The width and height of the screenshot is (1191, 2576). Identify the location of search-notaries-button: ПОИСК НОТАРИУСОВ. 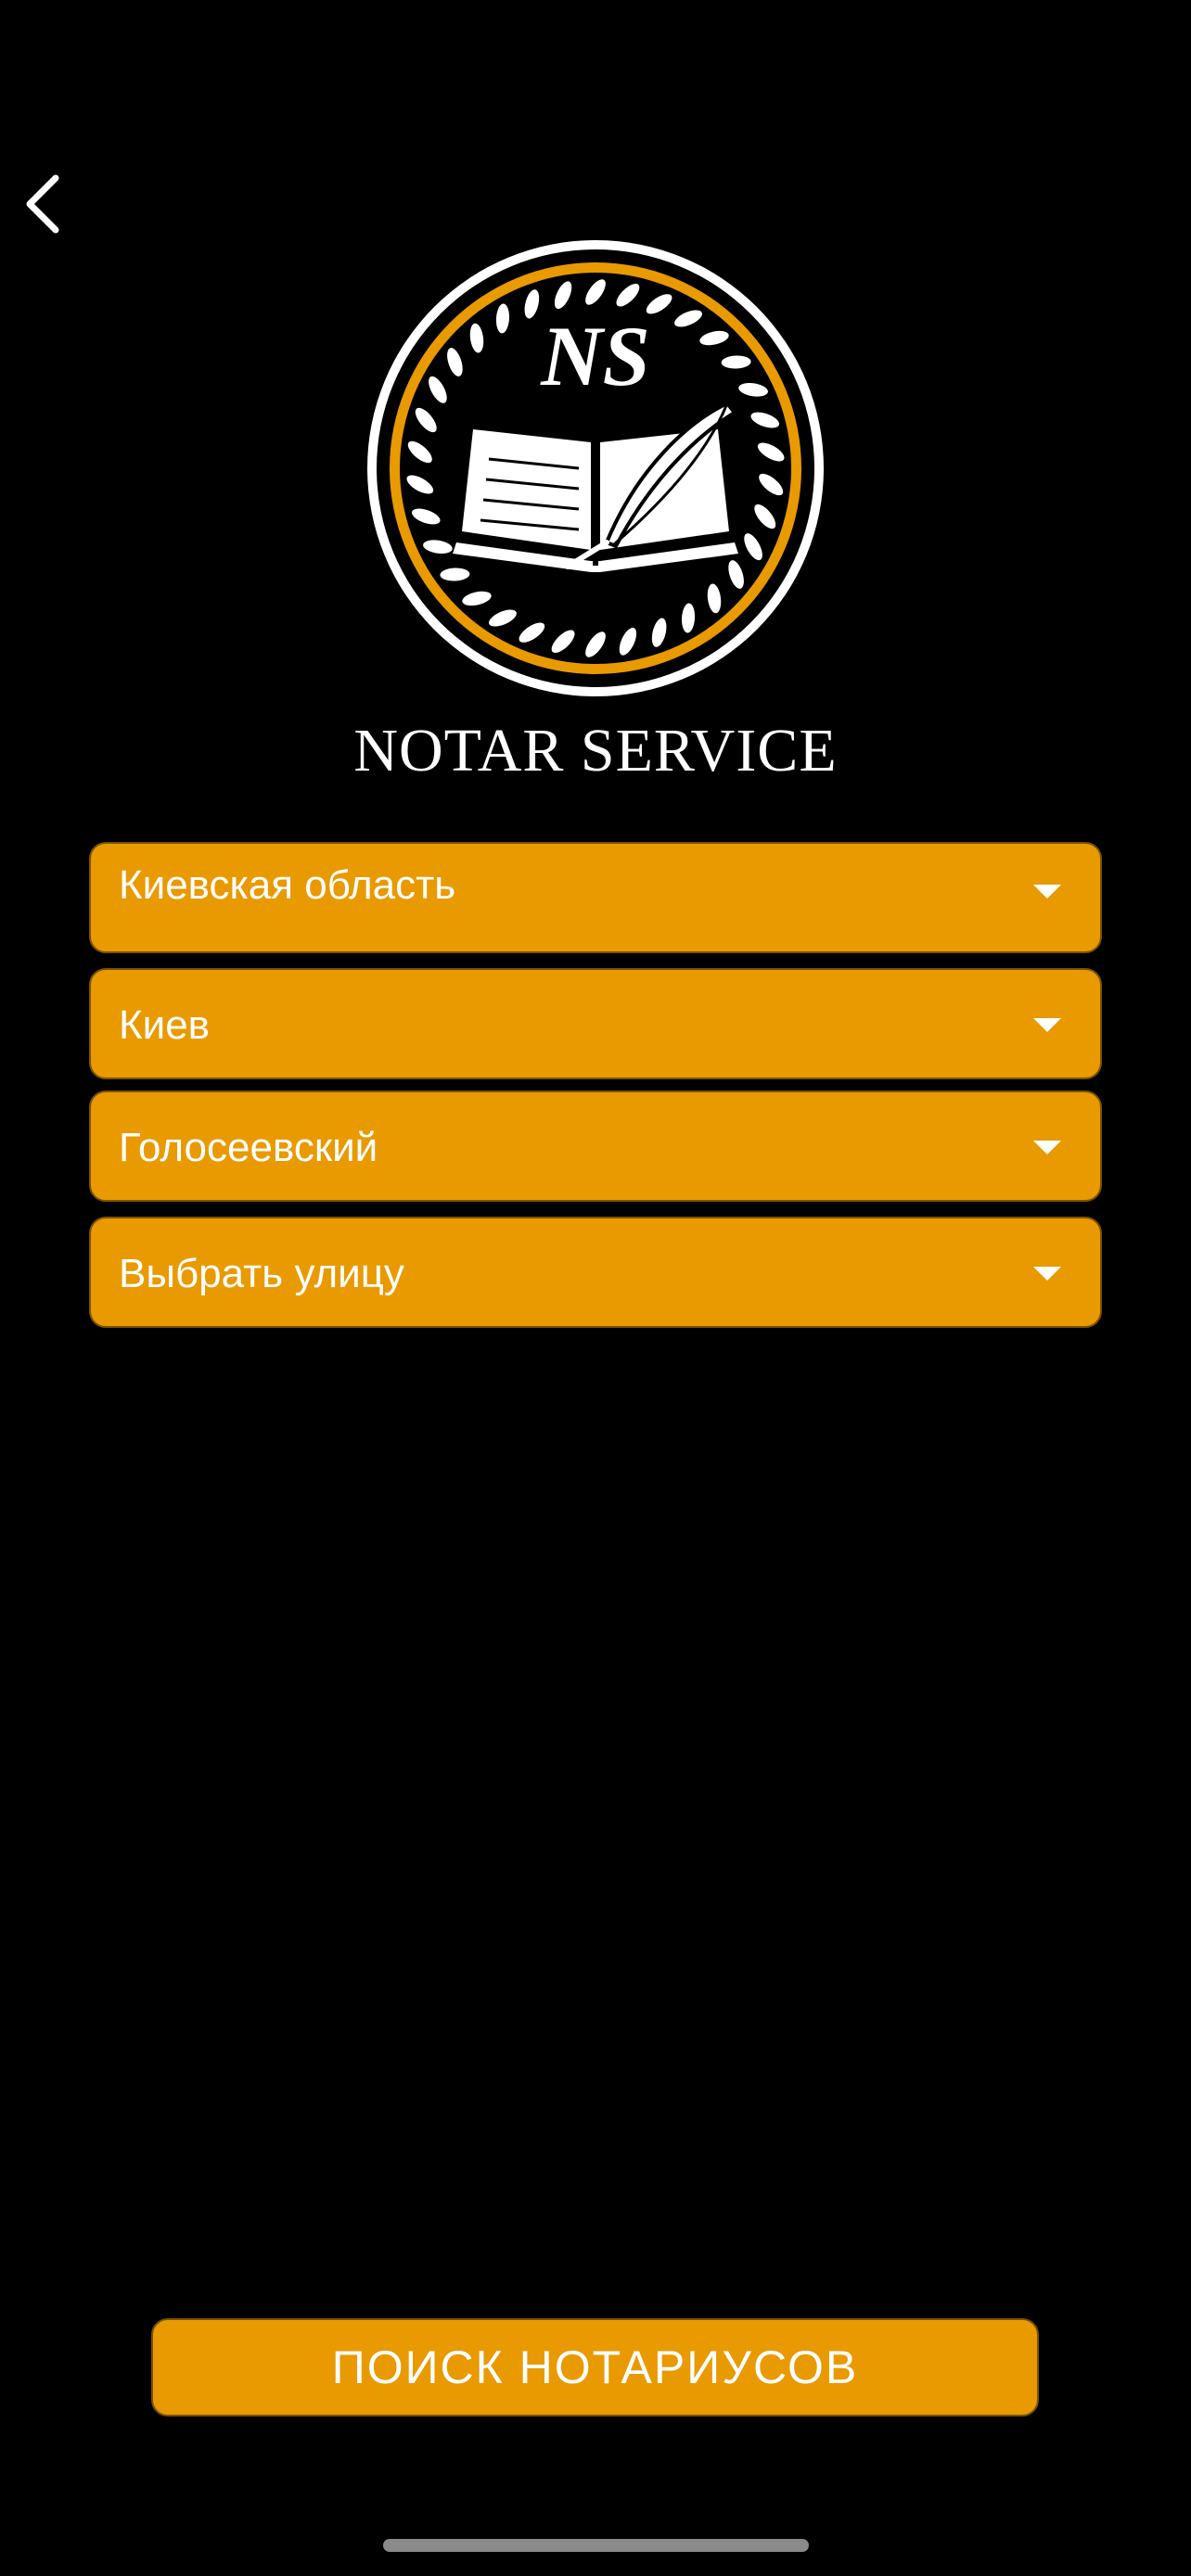
(595, 2367).